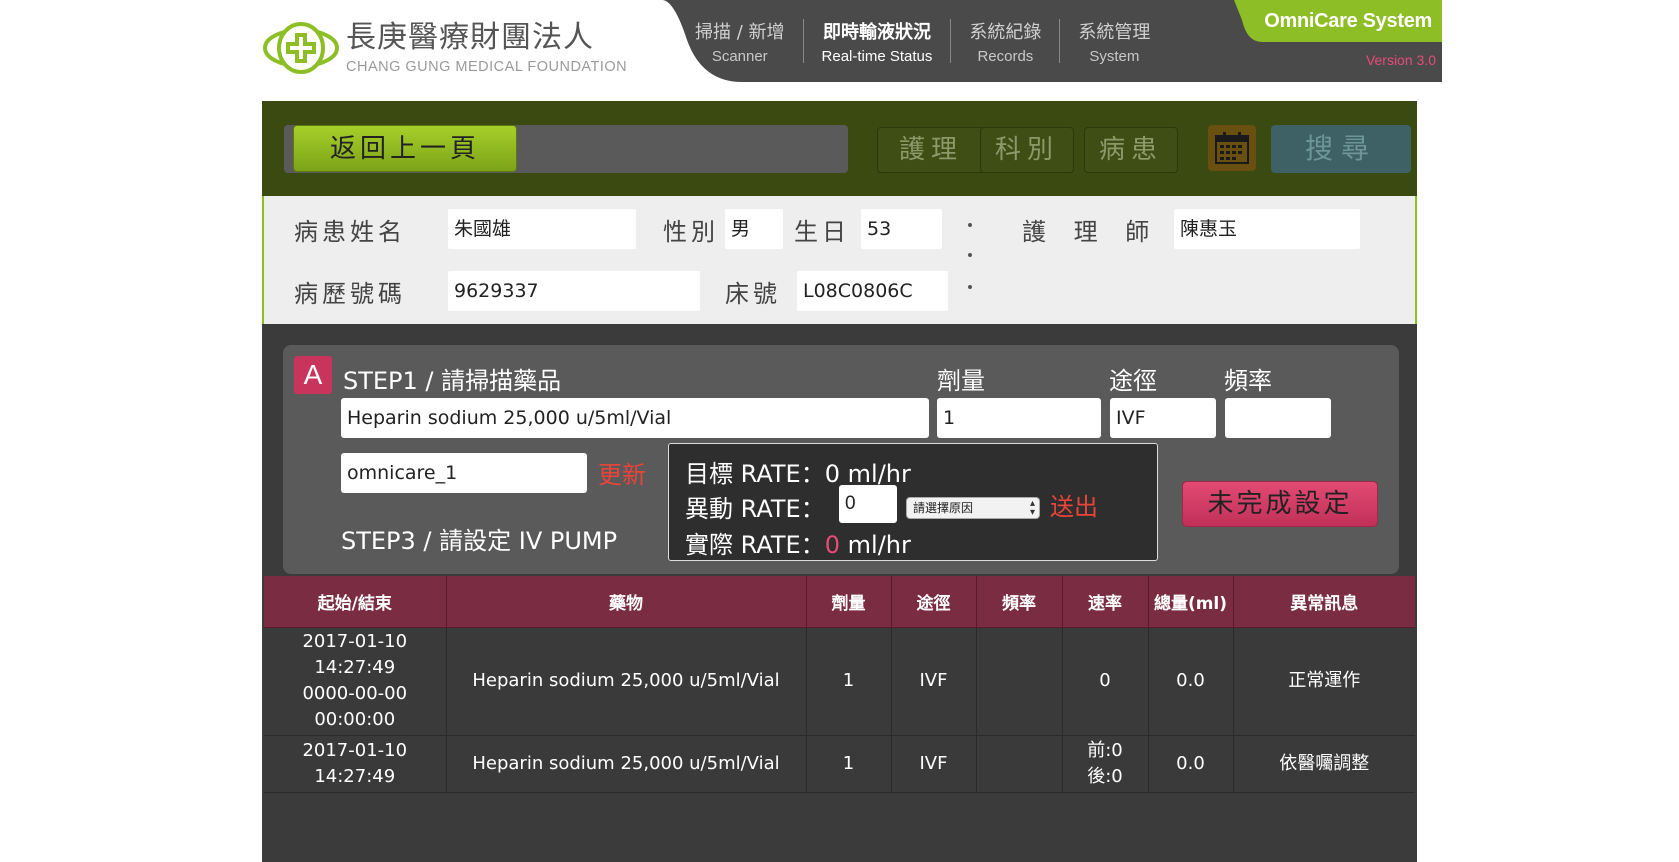 The height and width of the screenshot is (862, 1679). I want to click on send-button: 送出, so click(1074, 504).